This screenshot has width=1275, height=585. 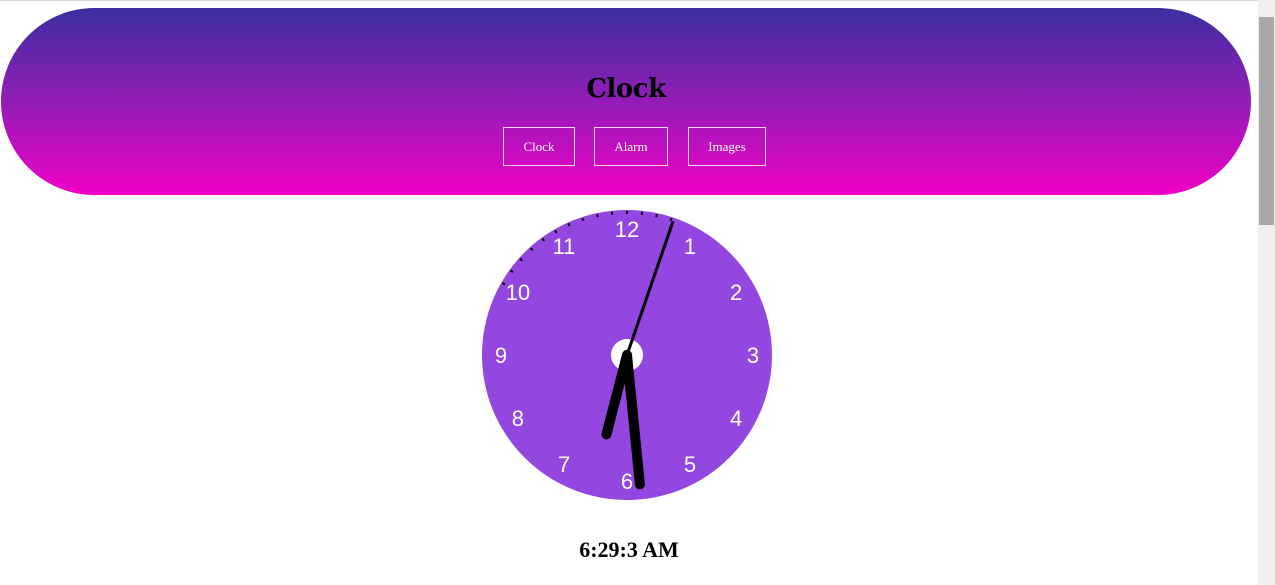 What do you see at coordinates (627, 355) in the screenshot?
I see `analog-clock: 12 1 2 3 4 5 6 7 8 9 10 11` at bounding box center [627, 355].